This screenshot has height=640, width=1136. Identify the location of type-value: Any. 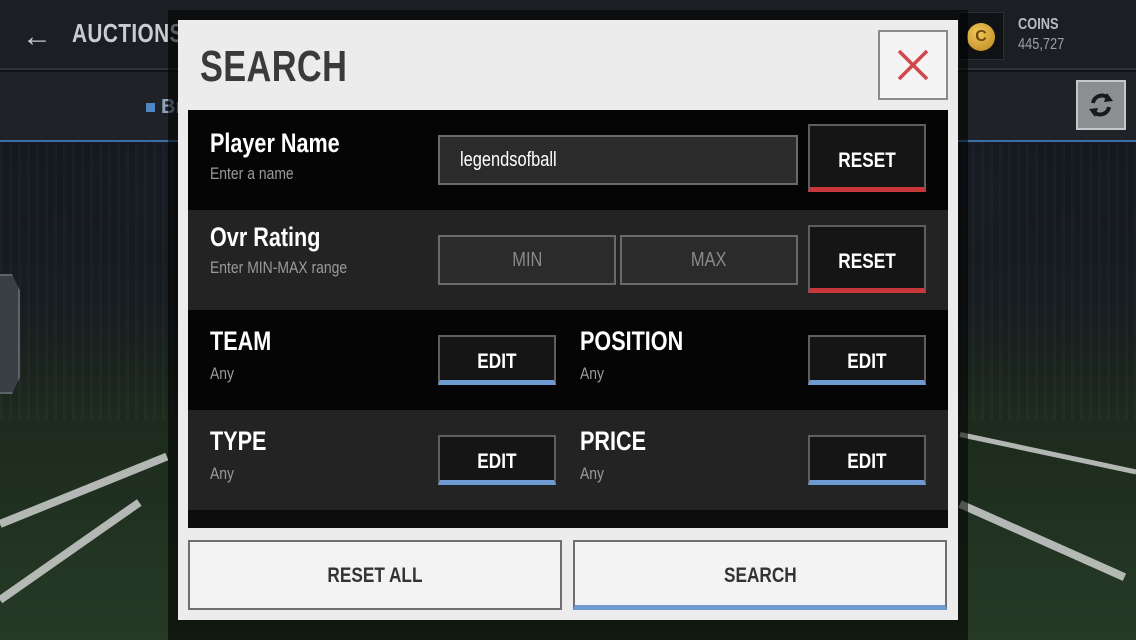
(222, 473).